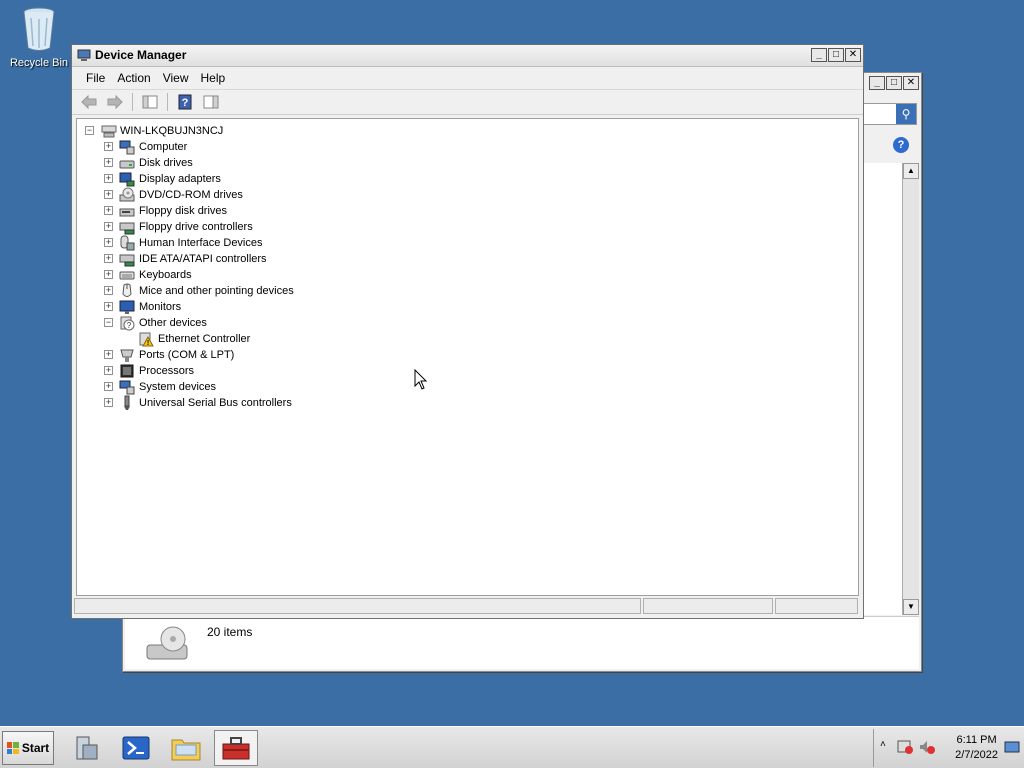  What do you see at coordinates (910, 389) in the screenshot?
I see `bg-vertical-scrollbar: ▲ ▼` at bounding box center [910, 389].